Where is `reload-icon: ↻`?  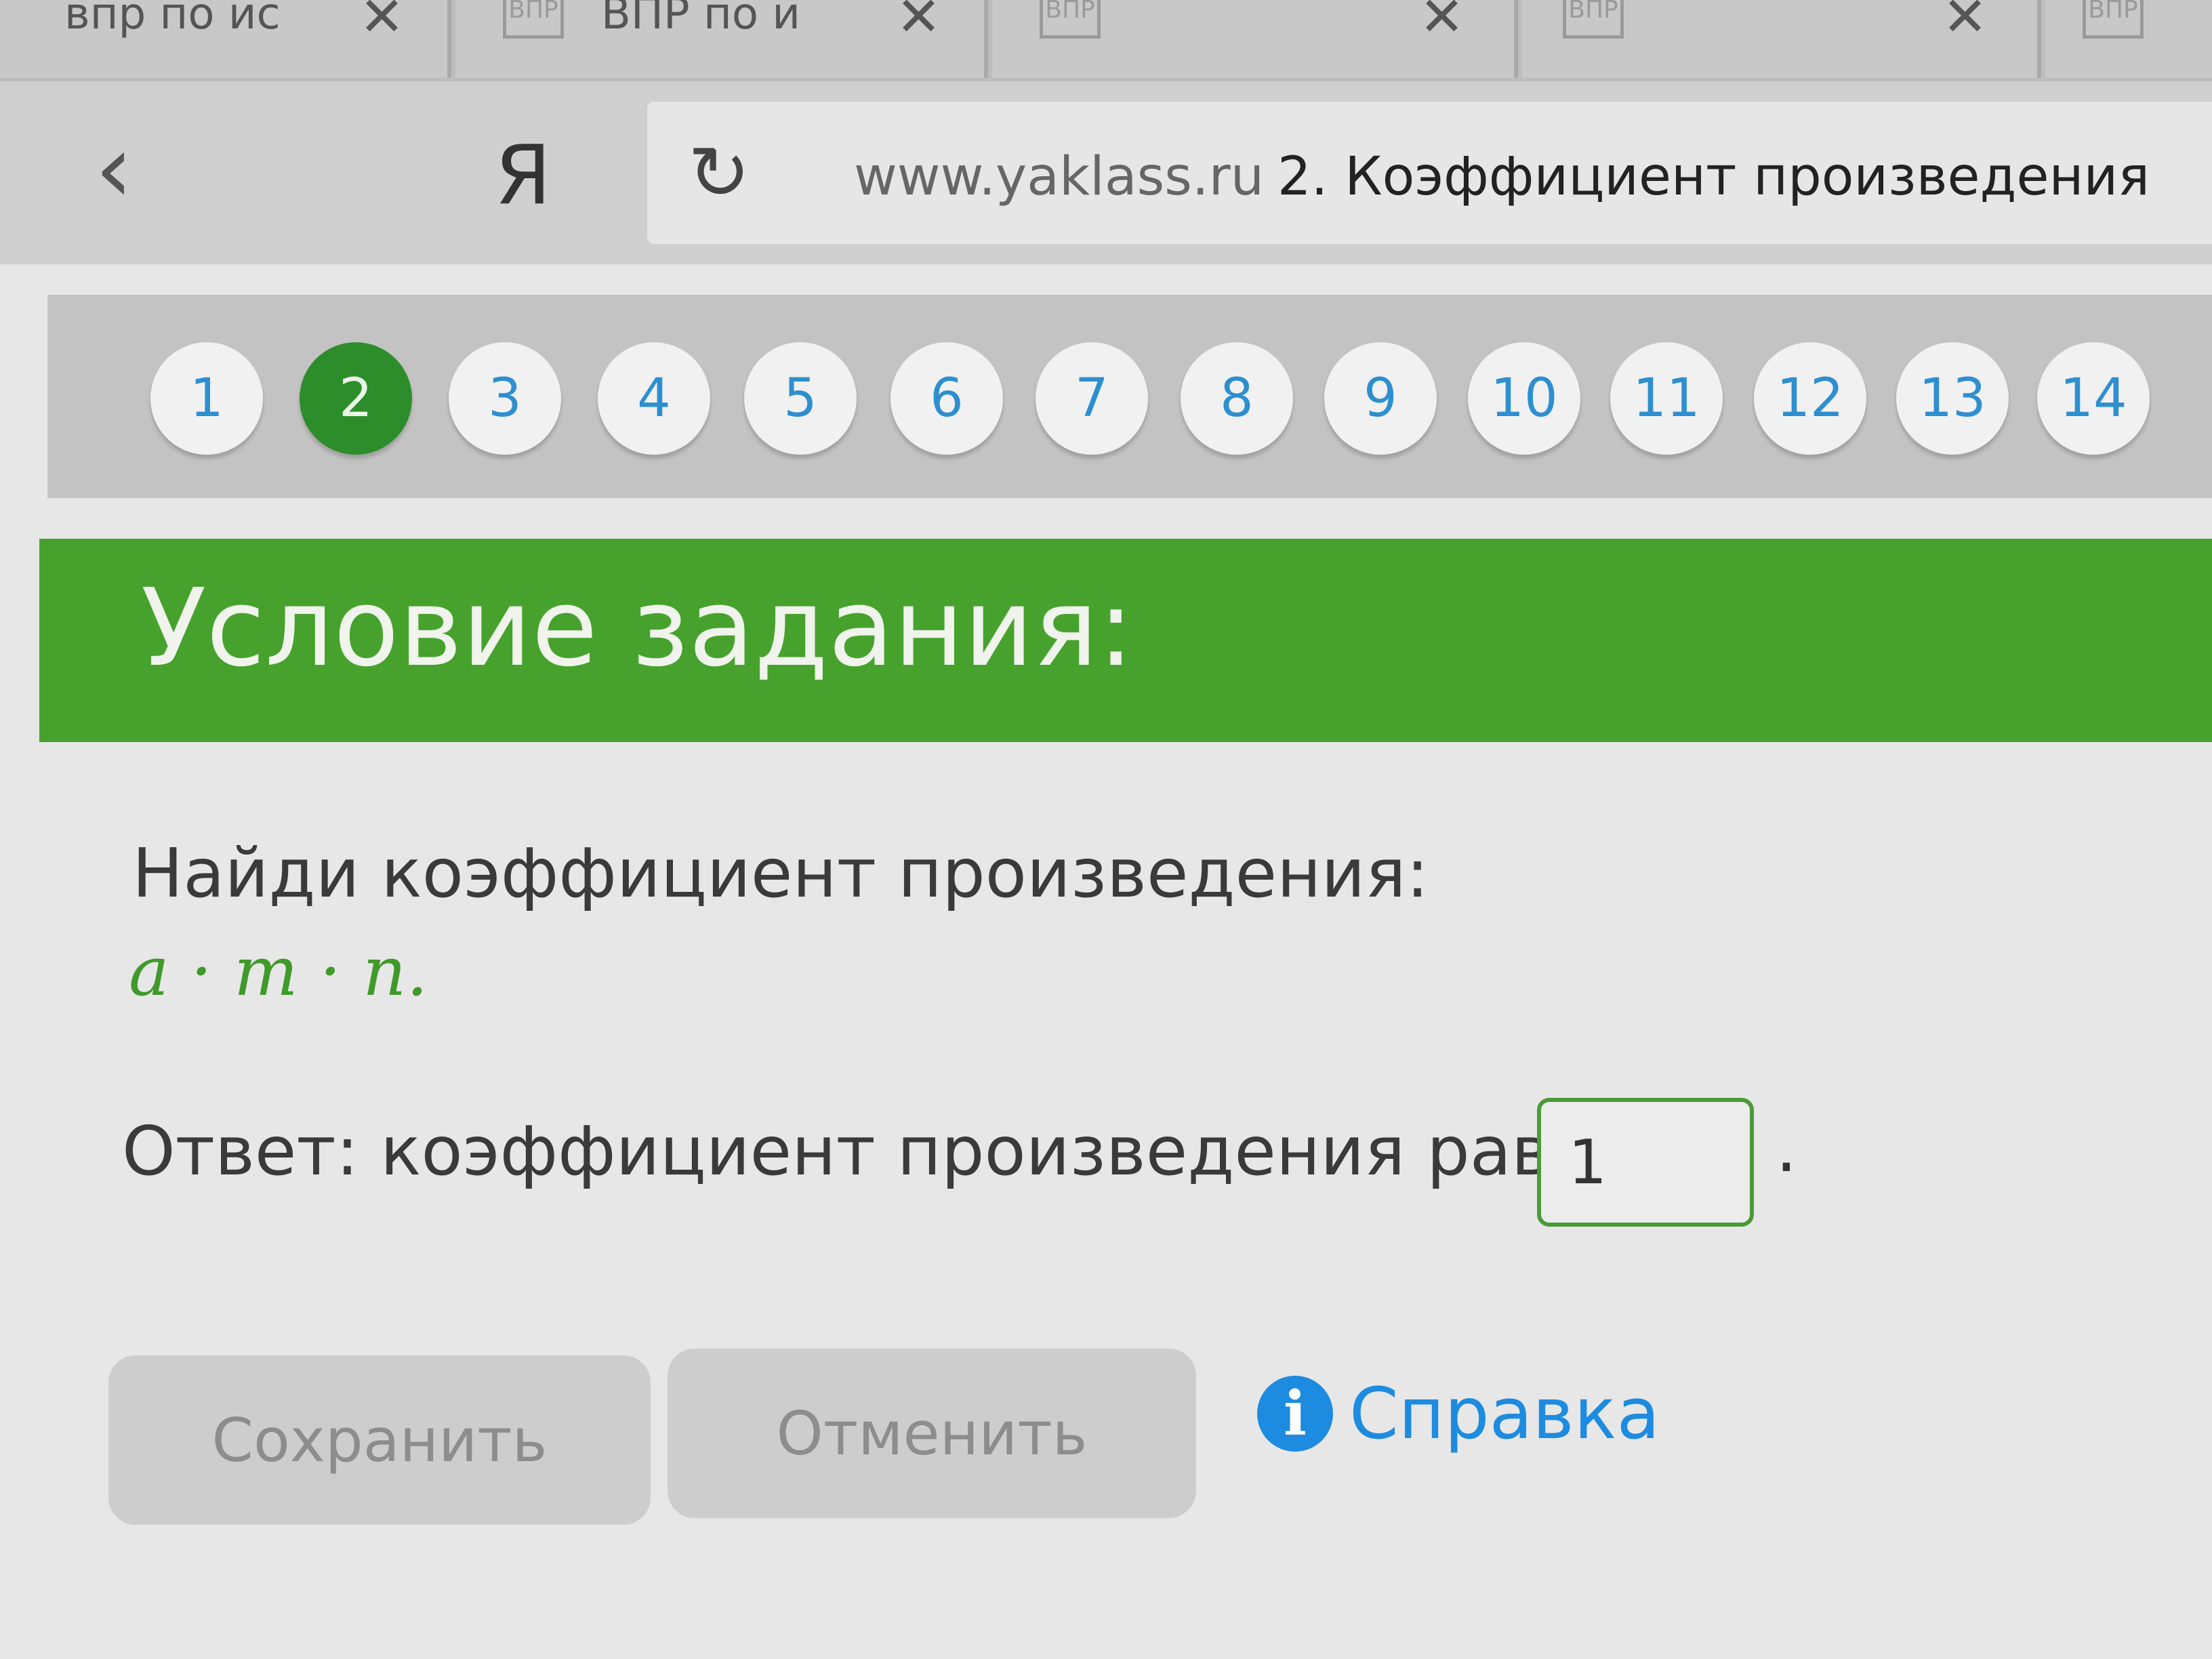 reload-icon: ↻ is located at coordinates (719, 172).